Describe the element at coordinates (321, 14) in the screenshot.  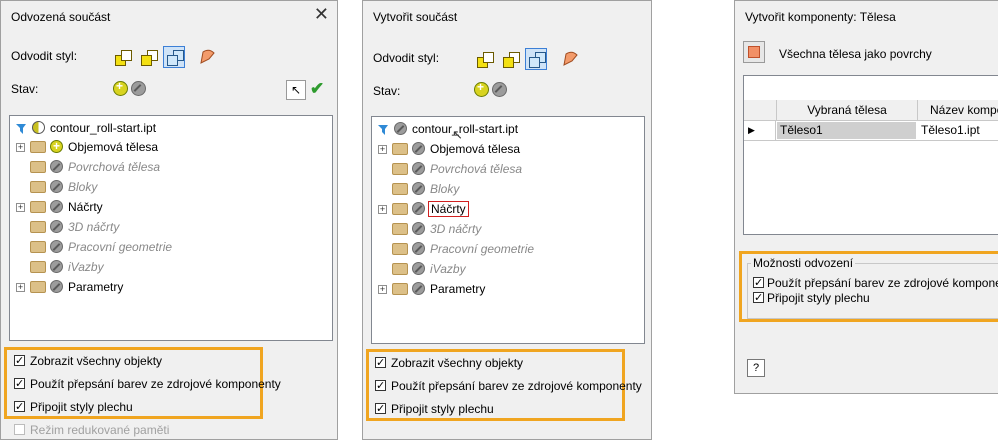
I see `close-icon: ✕` at that location.